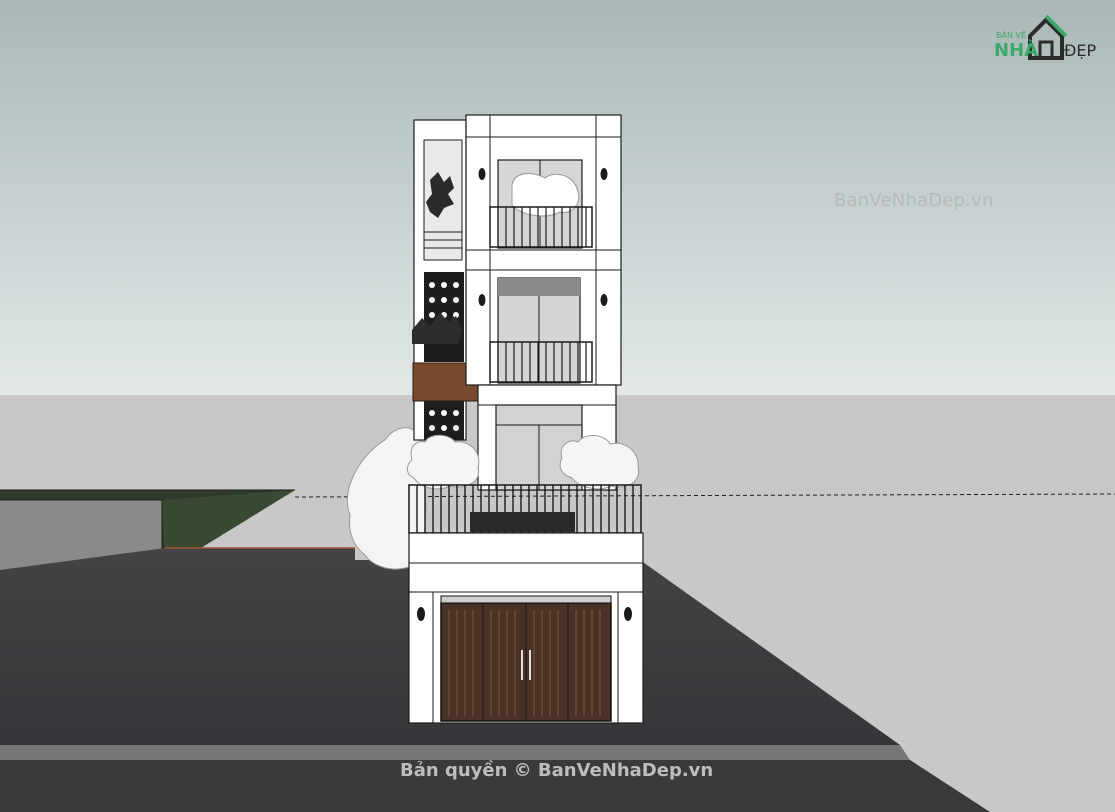 The width and height of the screenshot is (1115, 812). Describe the element at coordinates (557, 770) in the screenshot. I see `watermark-copyright: Bản quyền © BanVeNhaDep.vn` at that location.